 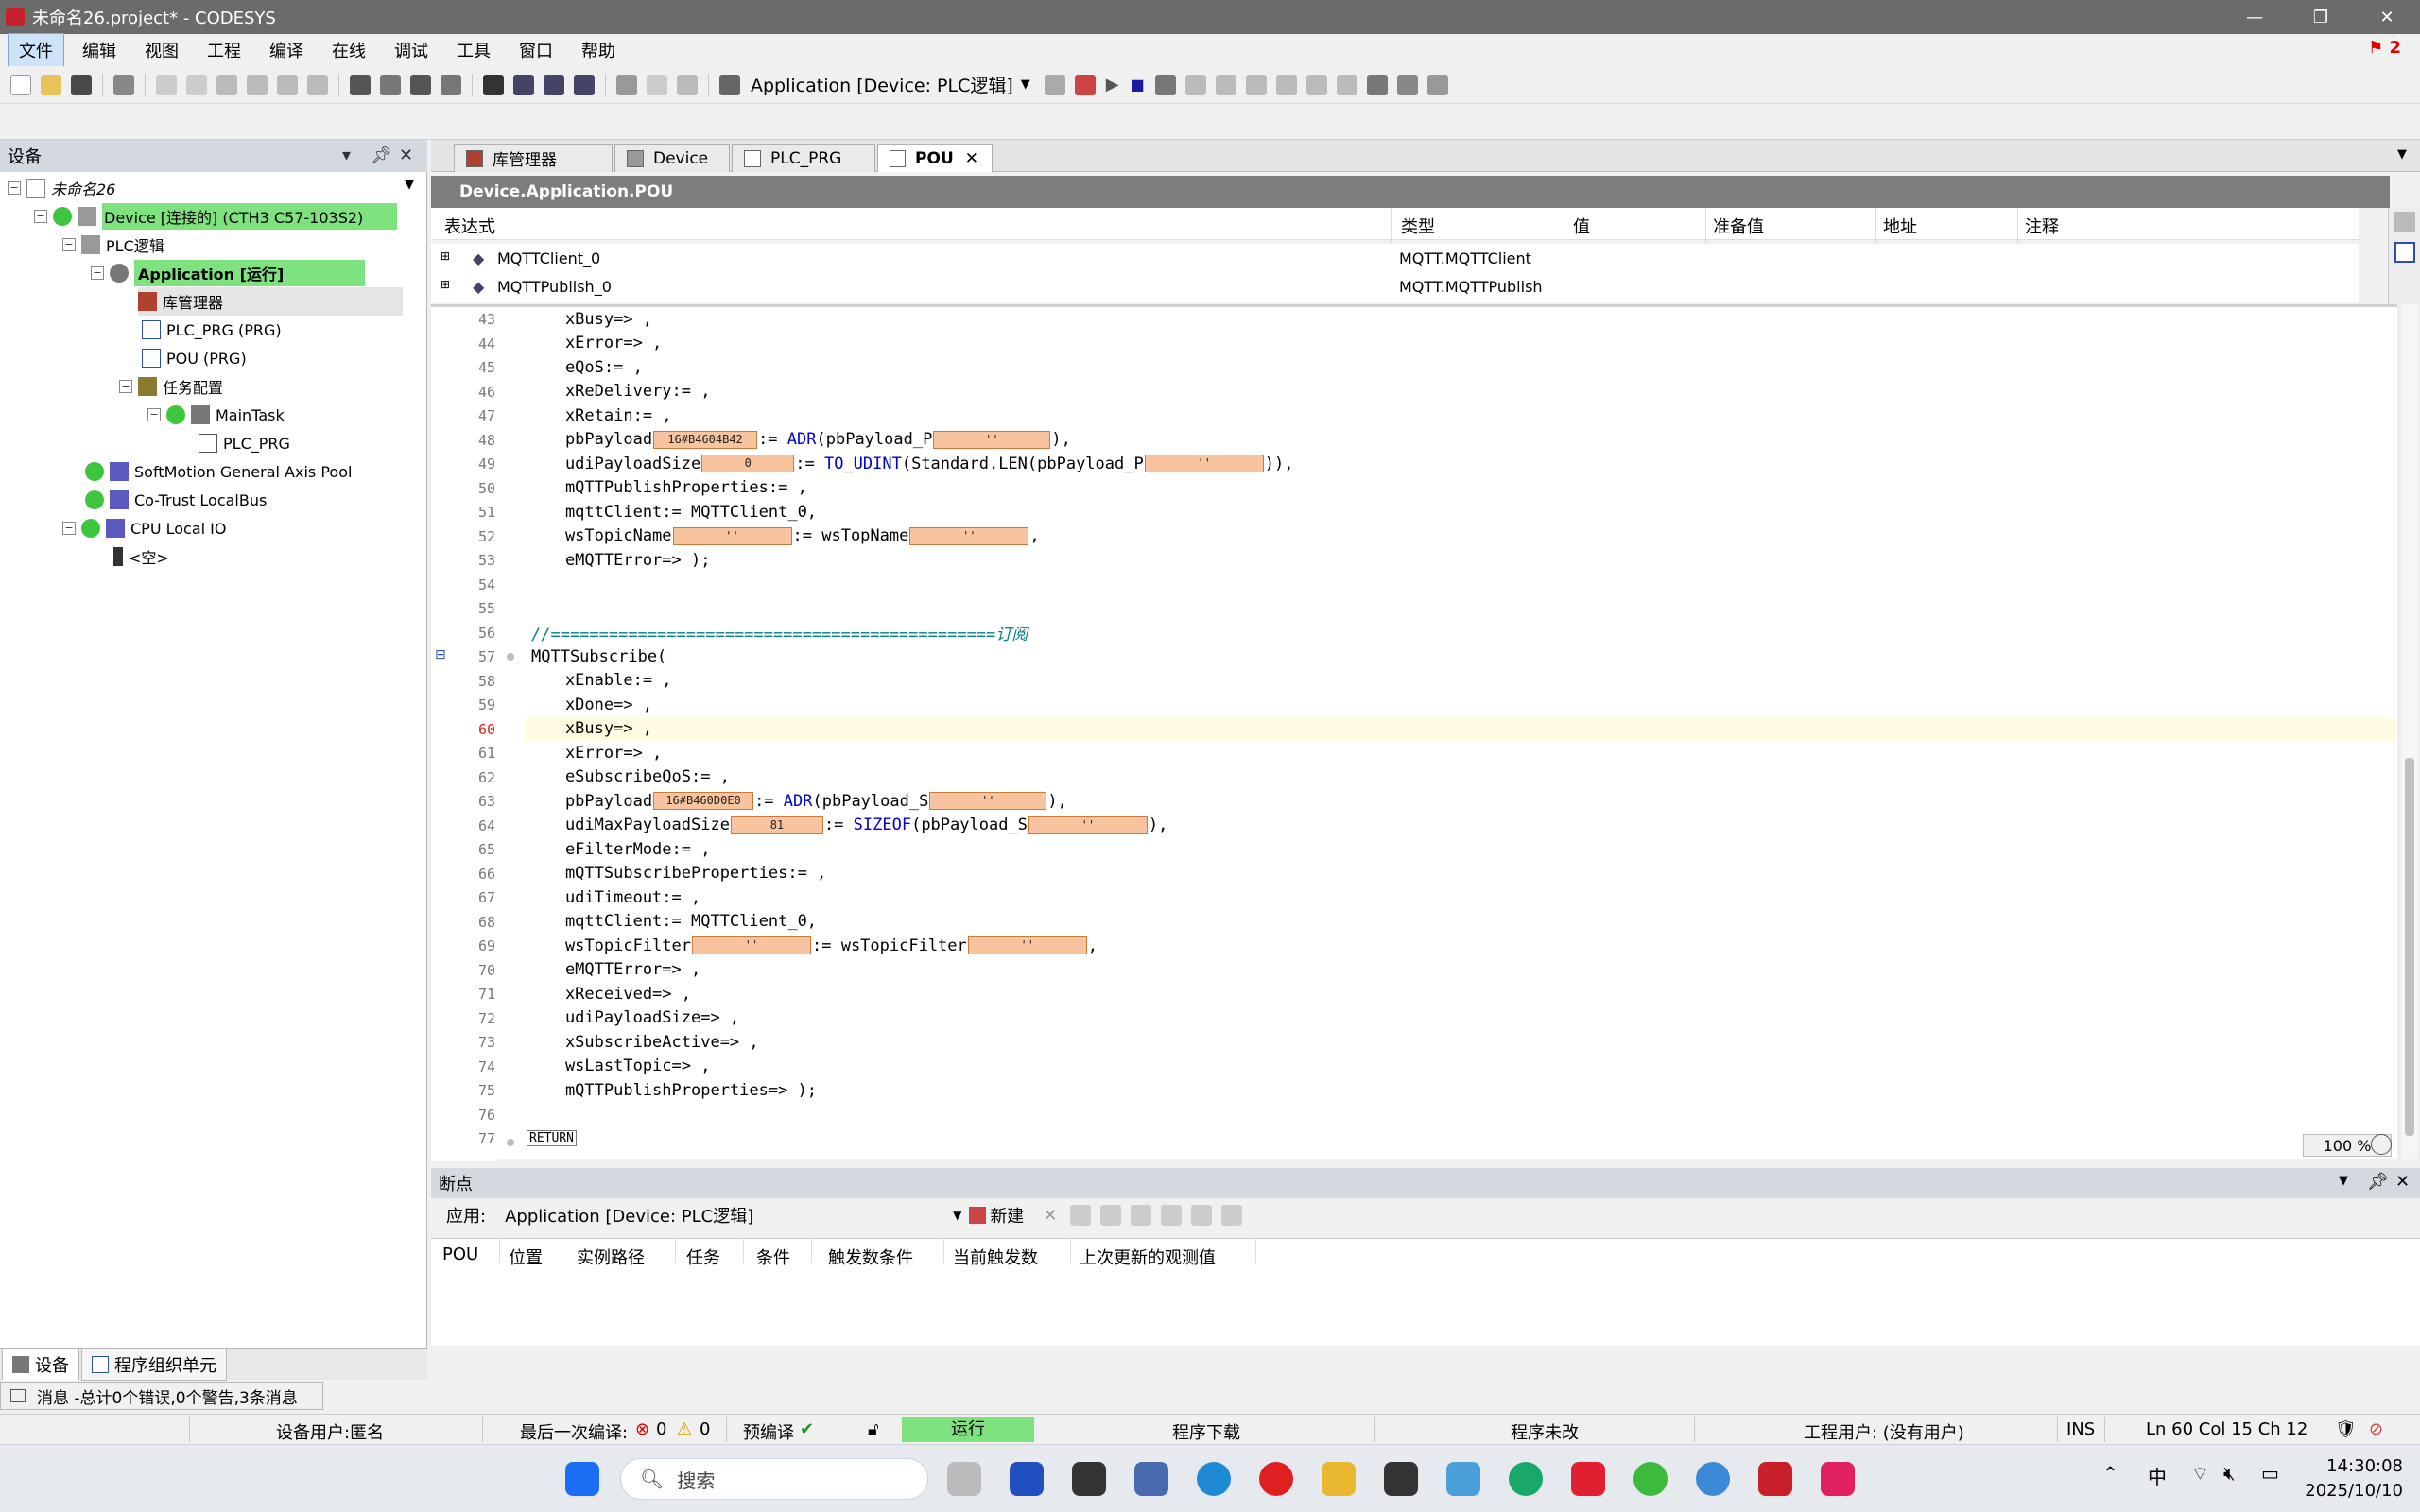 What do you see at coordinates (1526, 1479) in the screenshot?
I see `app-icon-x` at bounding box center [1526, 1479].